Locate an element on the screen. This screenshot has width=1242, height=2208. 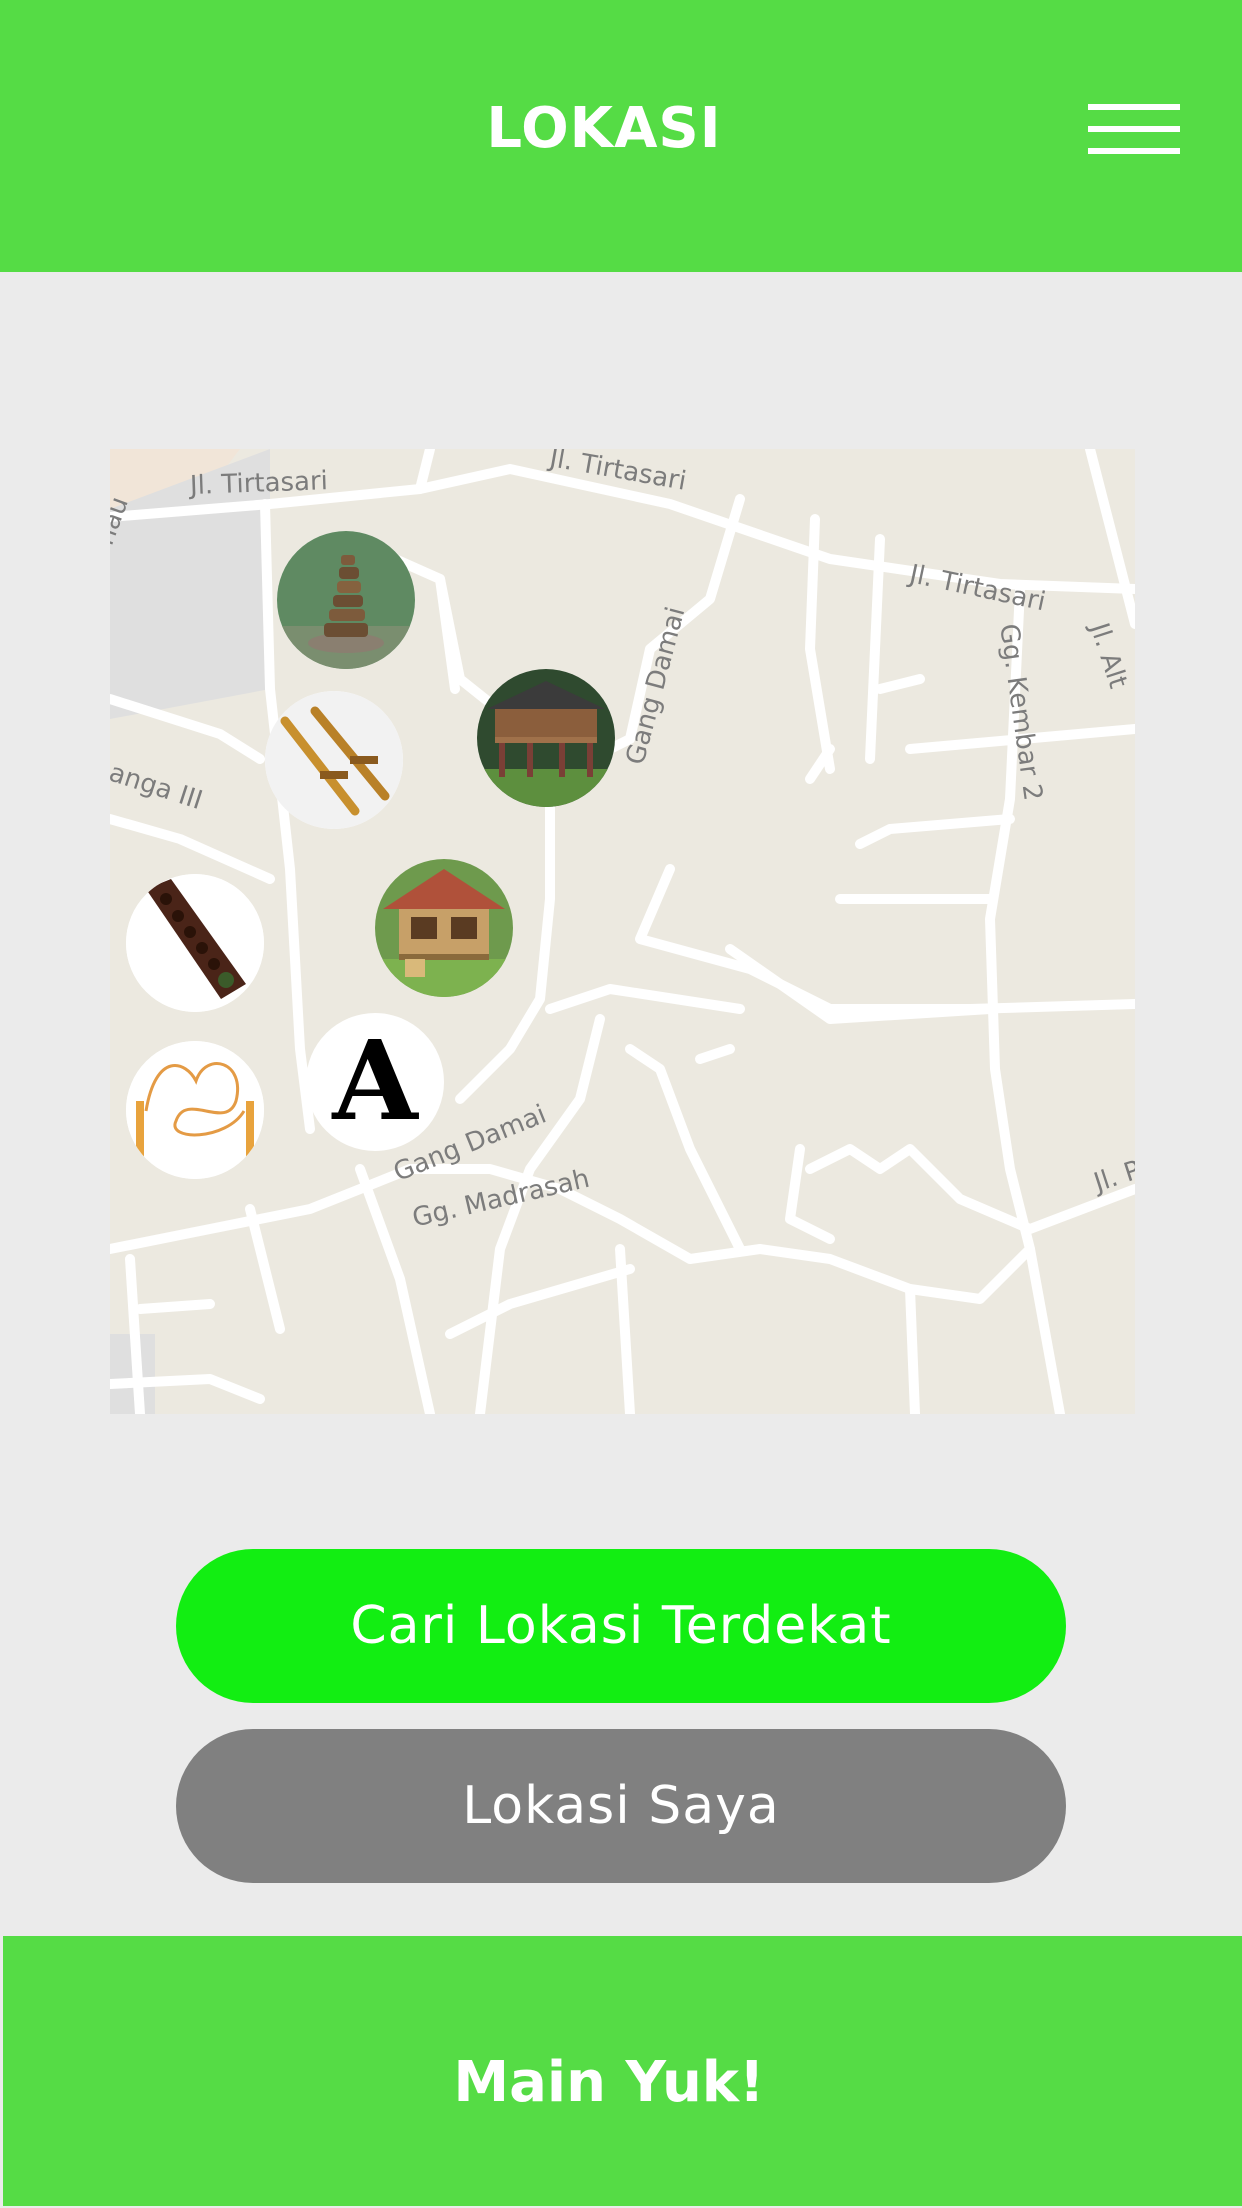
play-button: Main Yuk! is located at coordinates (609, 2082).